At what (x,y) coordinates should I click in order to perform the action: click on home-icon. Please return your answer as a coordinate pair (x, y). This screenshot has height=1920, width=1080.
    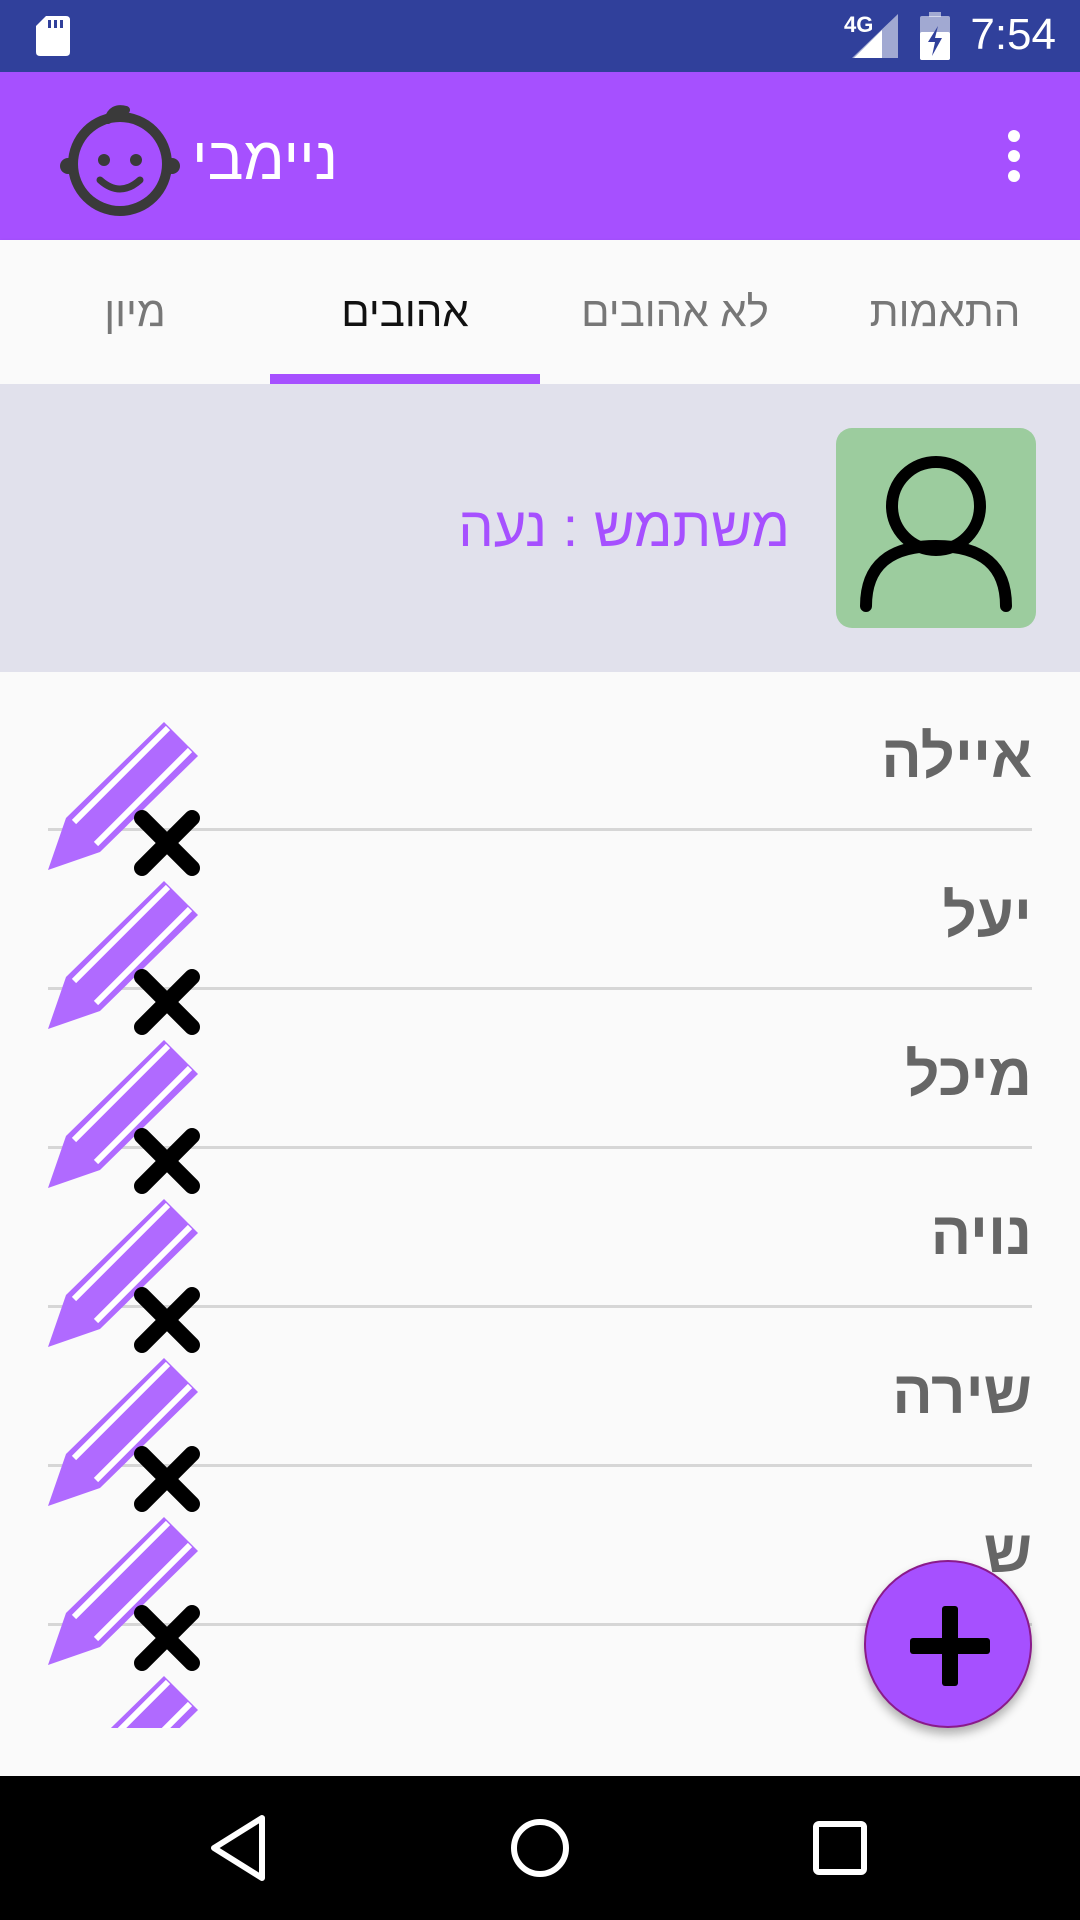
    Looking at the image, I should click on (540, 1848).